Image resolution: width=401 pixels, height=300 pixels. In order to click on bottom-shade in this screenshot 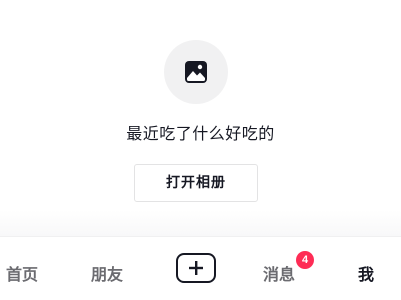, I will do `click(200, 223)`.